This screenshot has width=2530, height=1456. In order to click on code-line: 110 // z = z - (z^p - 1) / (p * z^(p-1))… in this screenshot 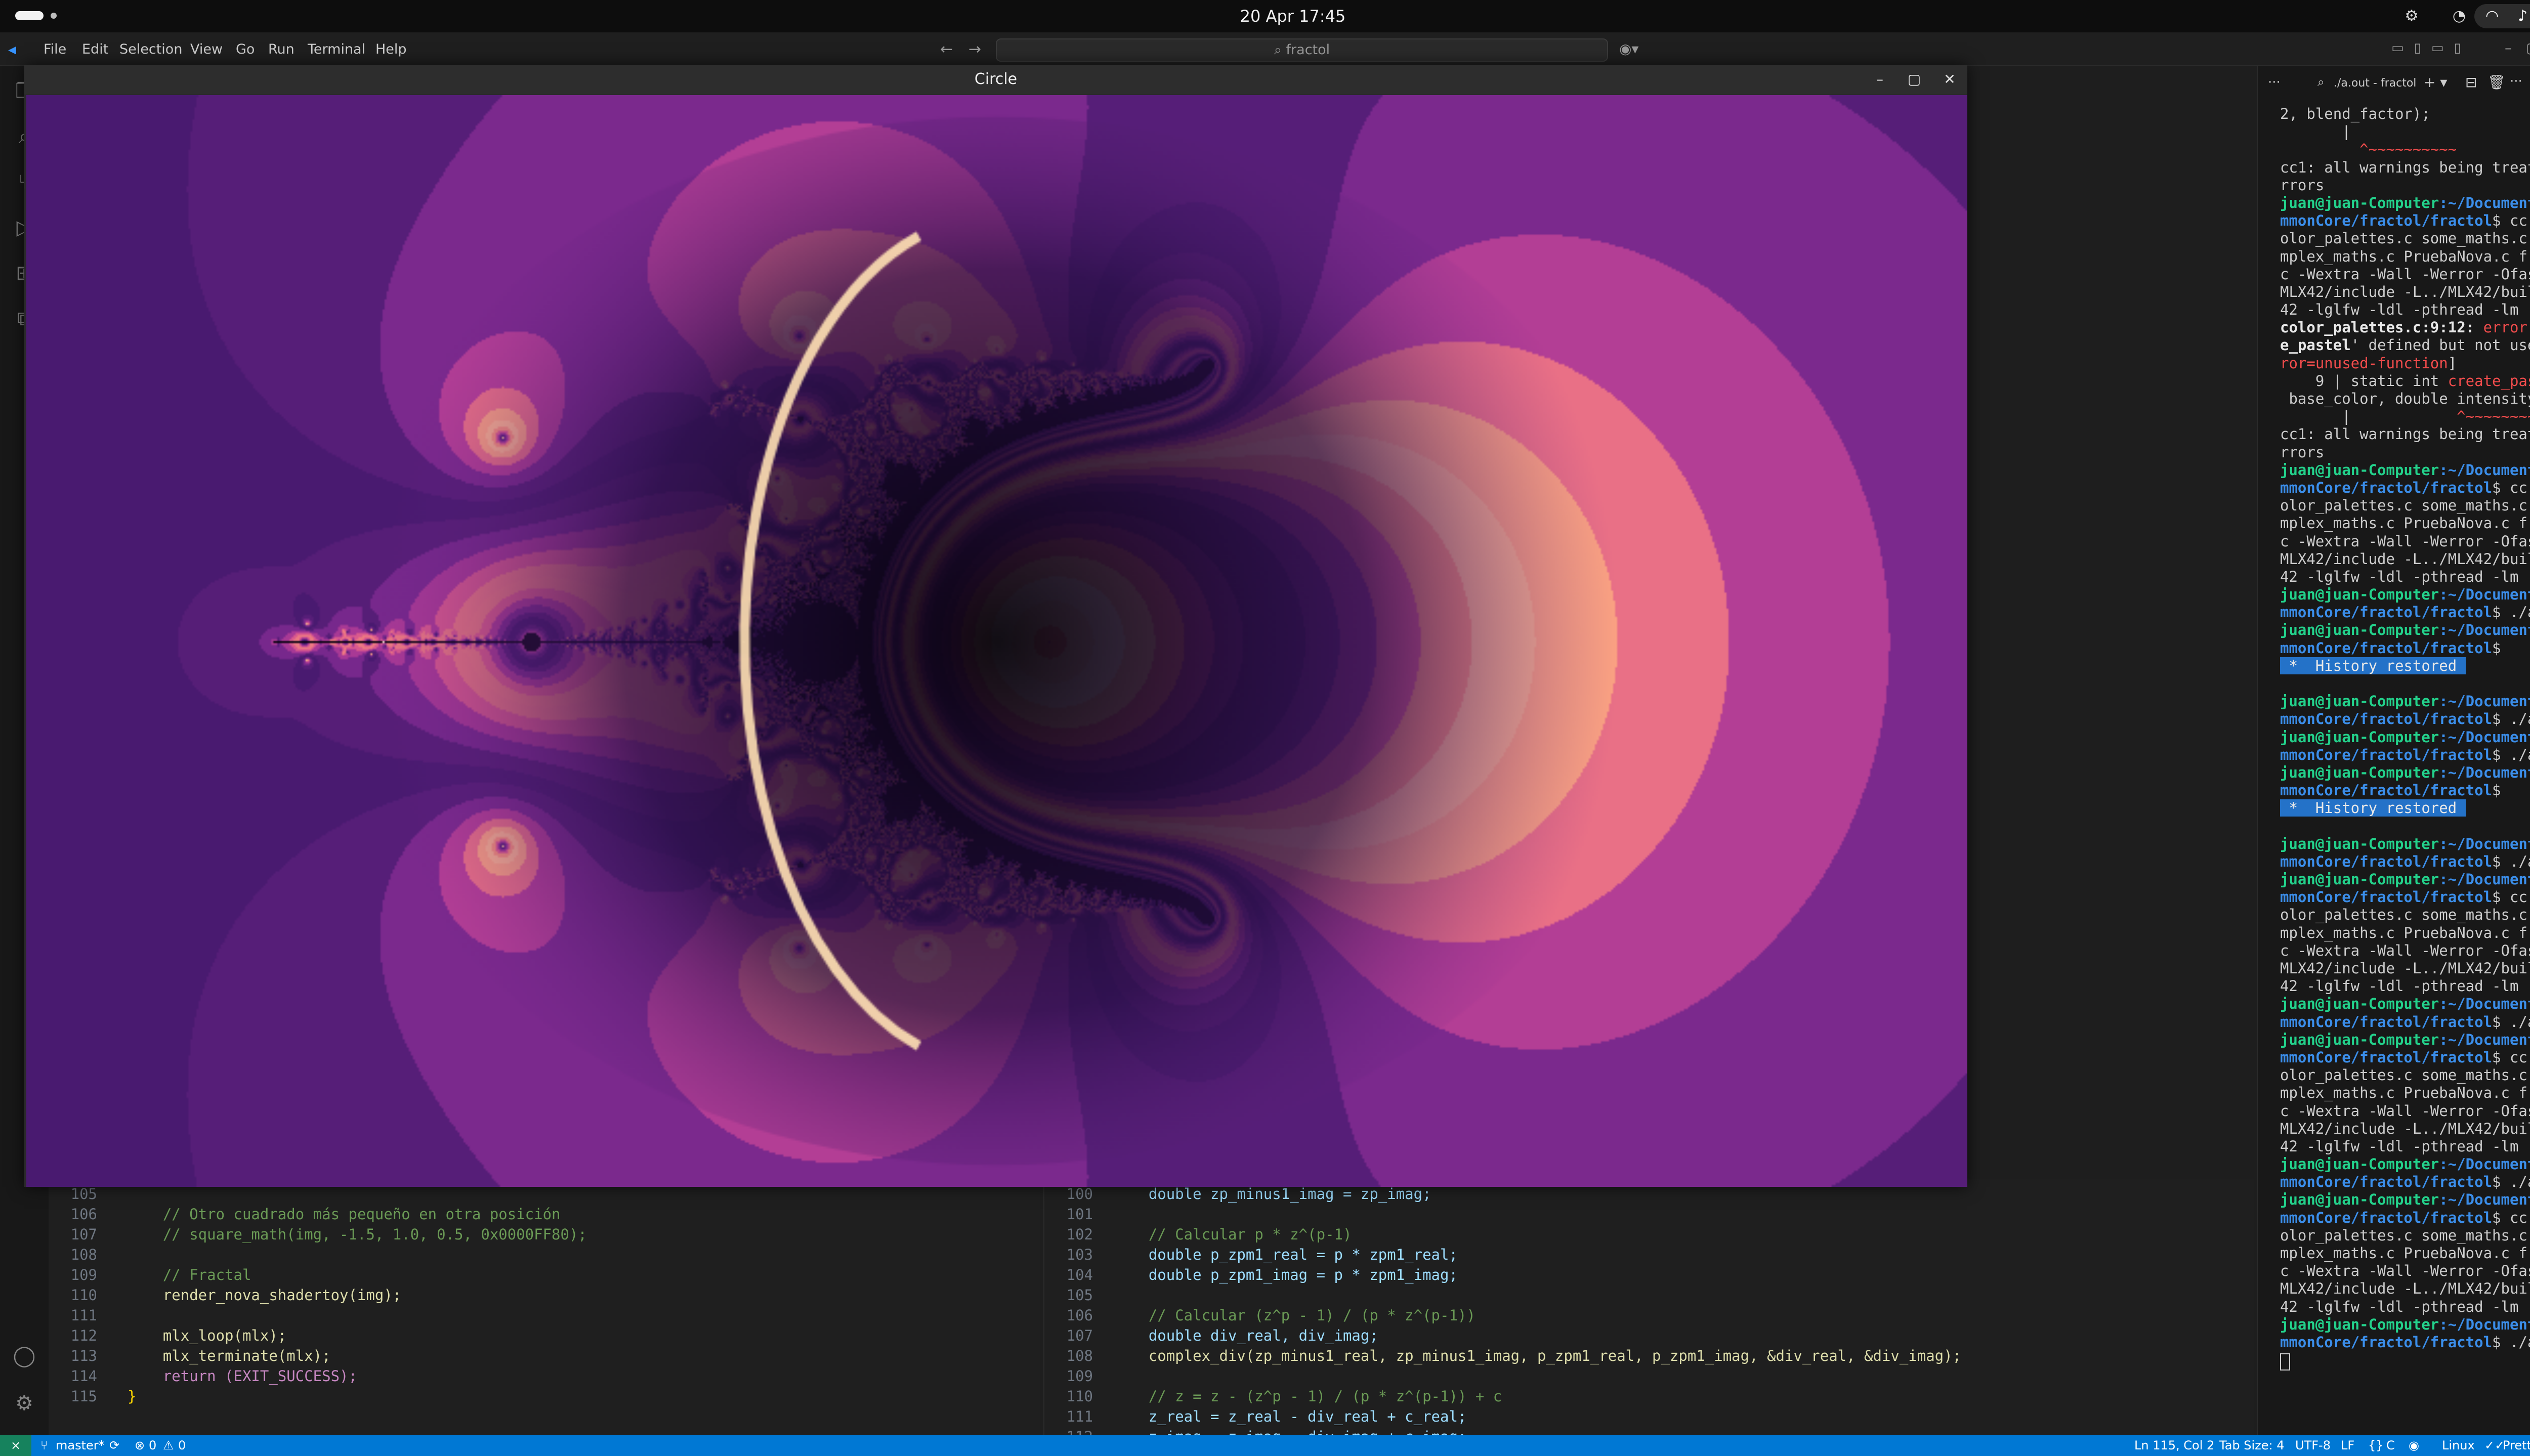, I will do `click(1273, 1396)`.